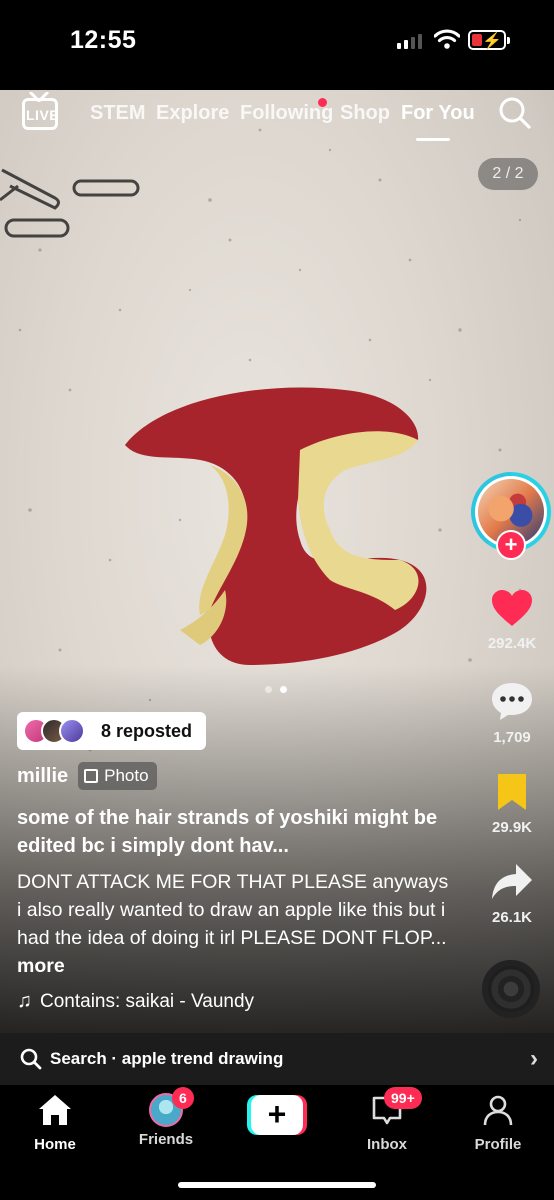  What do you see at coordinates (438, 113) in the screenshot?
I see `tab-for-you: For You` at bounding box center [438, 113].